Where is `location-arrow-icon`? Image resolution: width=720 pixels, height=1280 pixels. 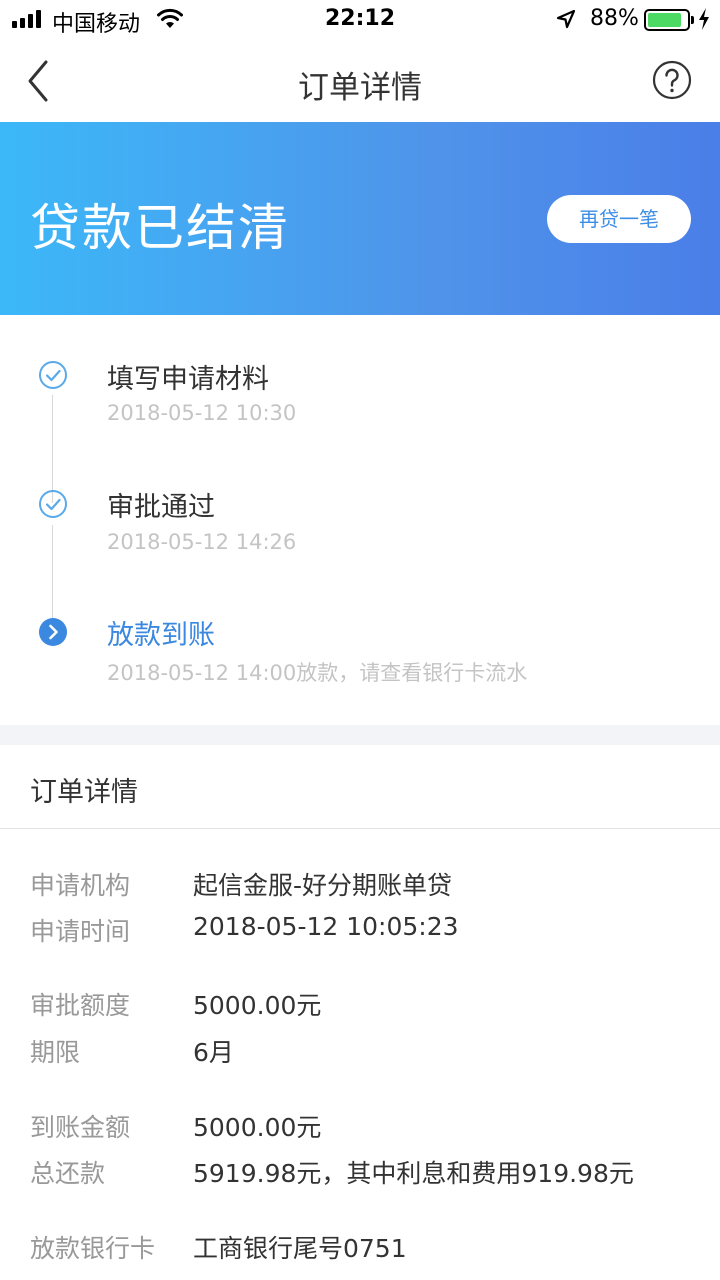
location-arrow-icon is located at coordinates (566, 19).